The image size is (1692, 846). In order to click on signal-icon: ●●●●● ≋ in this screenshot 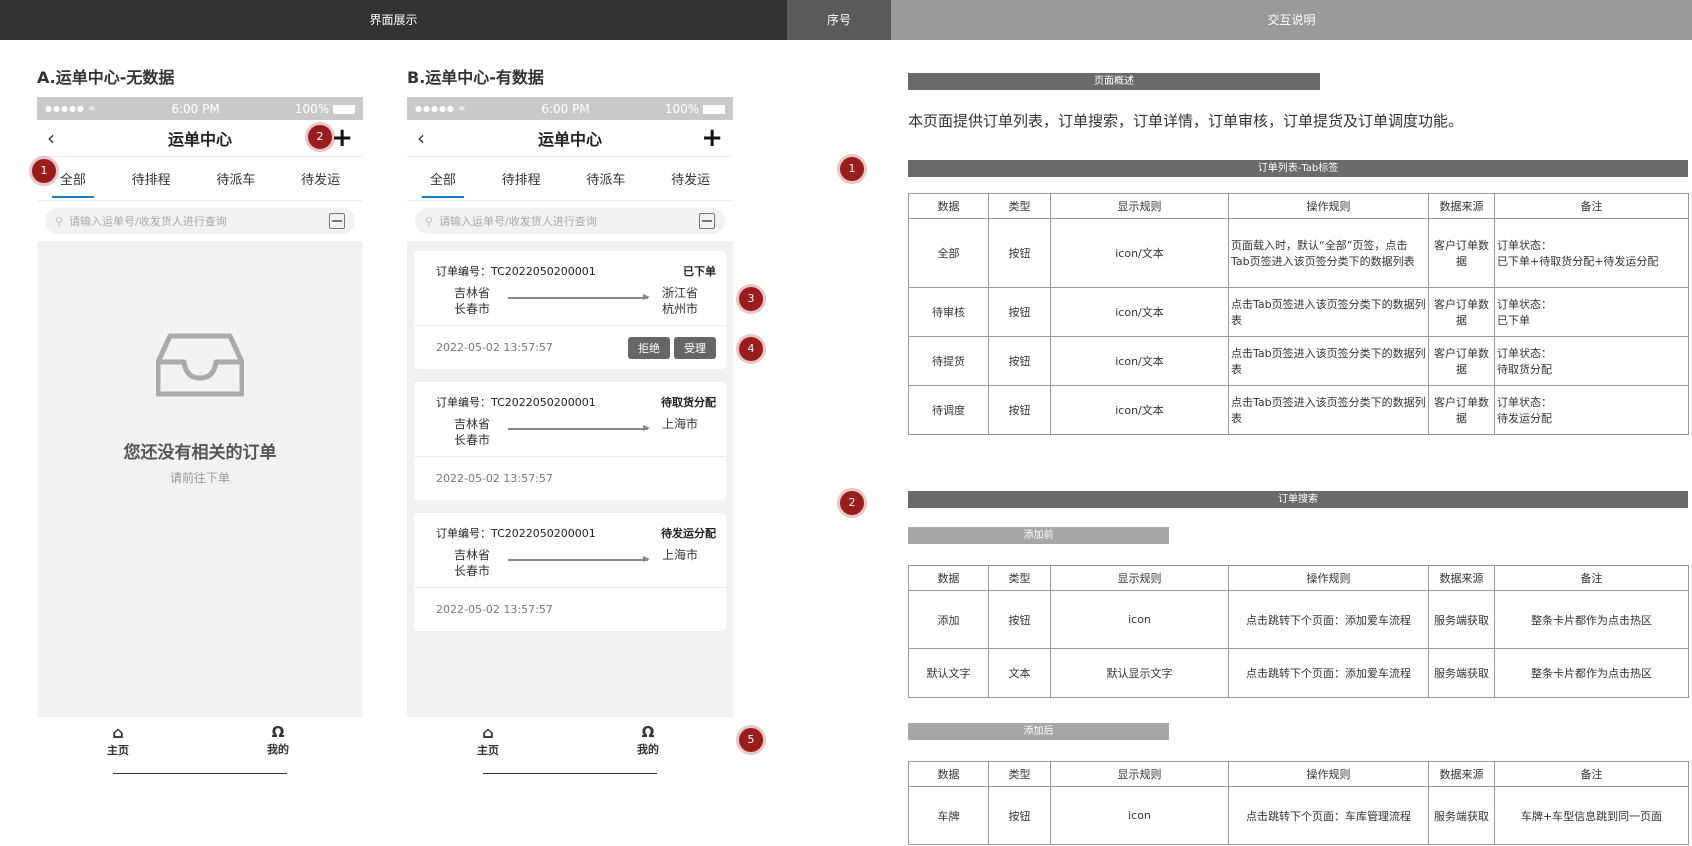, I will do `click(441, 108)`.